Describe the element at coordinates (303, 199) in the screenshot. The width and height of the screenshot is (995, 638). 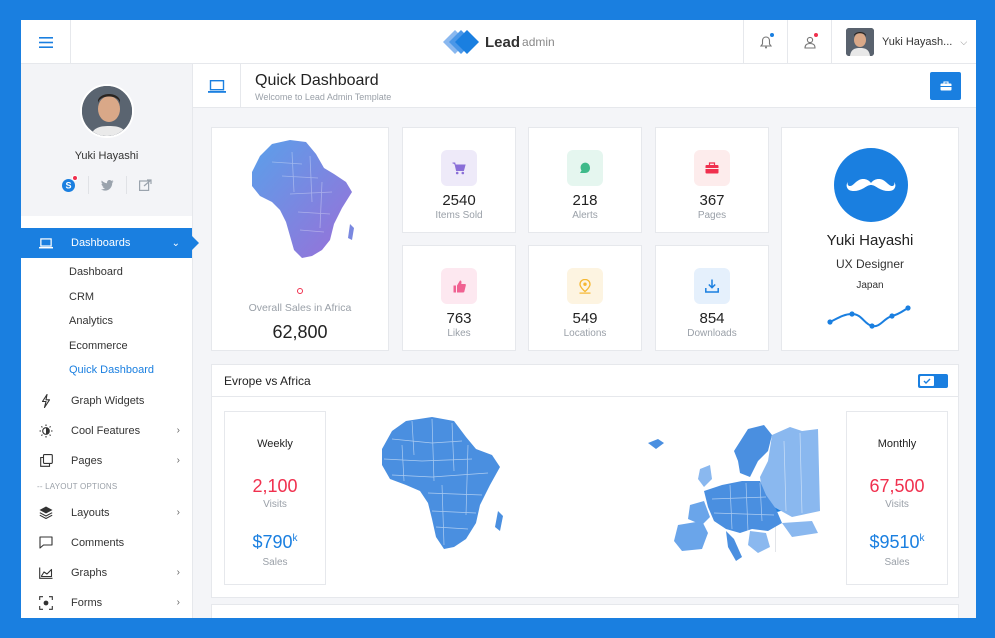
I see `africa-map` at that location.